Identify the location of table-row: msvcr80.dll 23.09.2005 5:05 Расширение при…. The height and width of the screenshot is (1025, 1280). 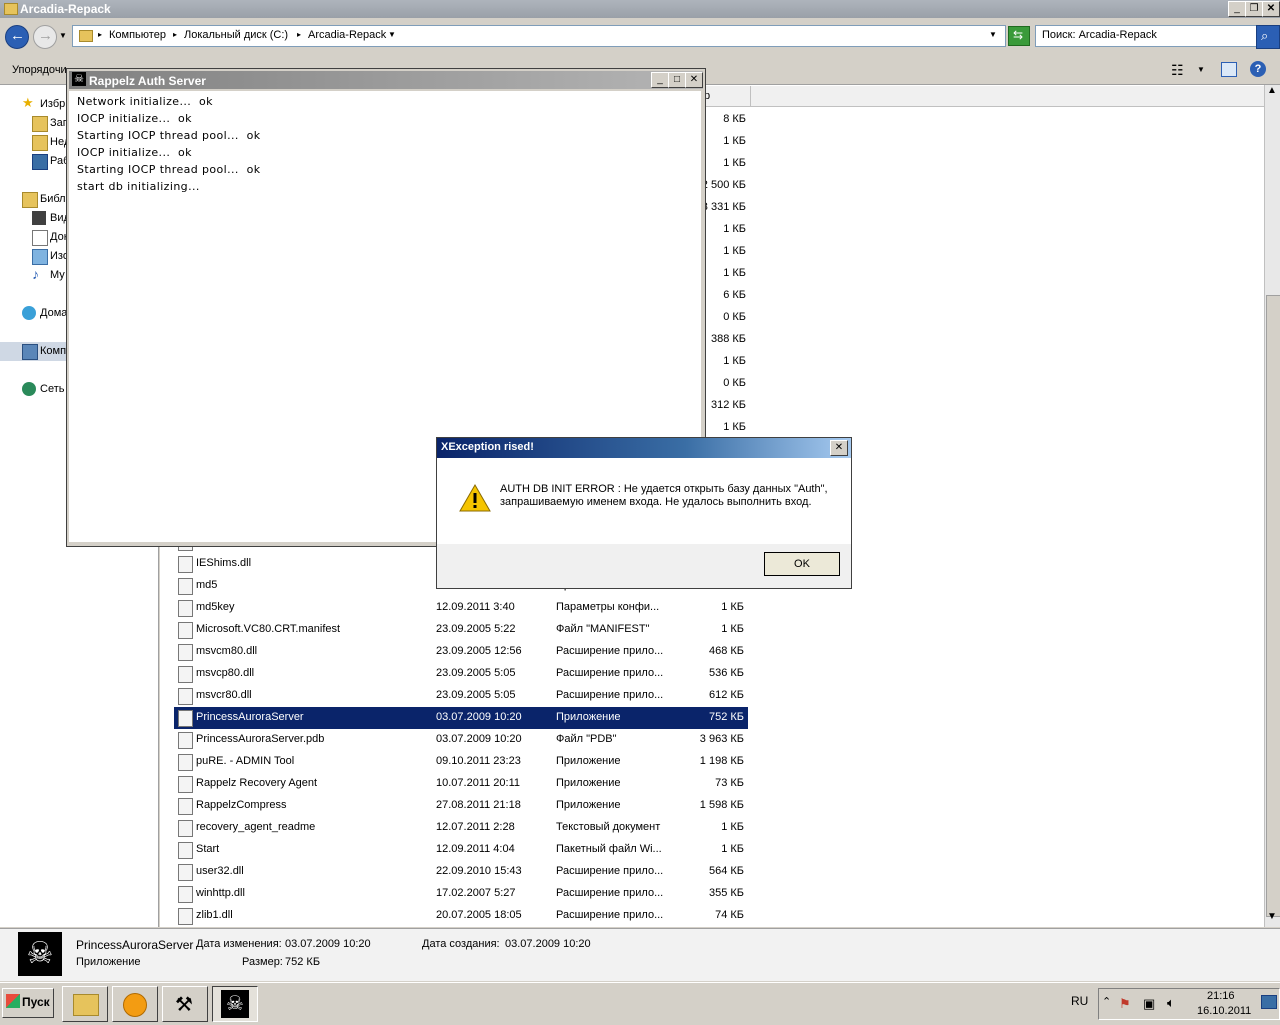
(461, 696).